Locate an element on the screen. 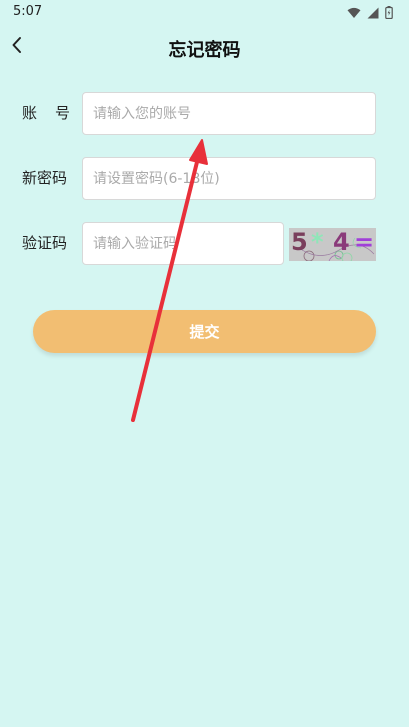  new-password-label: 新密码 is located at coordinates (45, 178).